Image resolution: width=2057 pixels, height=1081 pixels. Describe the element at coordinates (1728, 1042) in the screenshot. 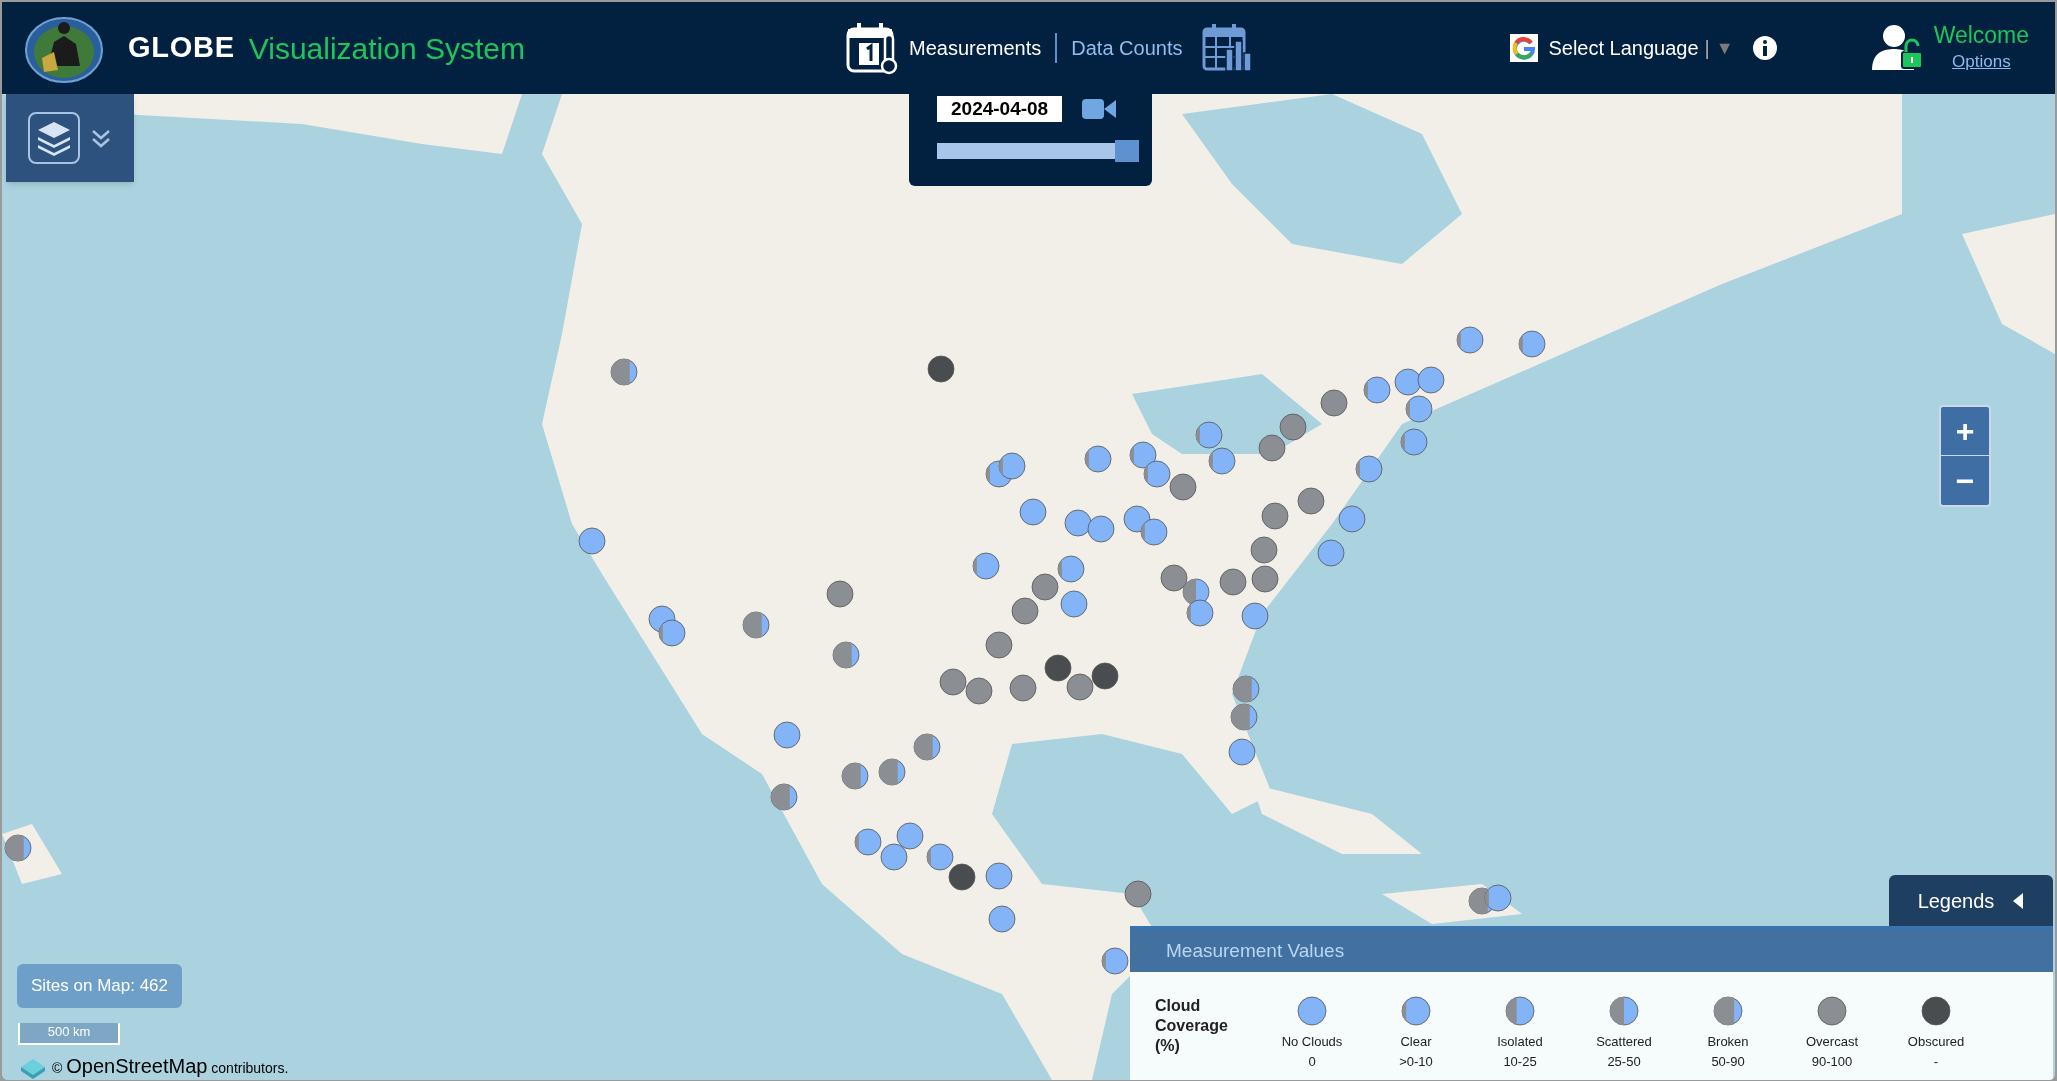

I see `legend-label: Broken` at that location.